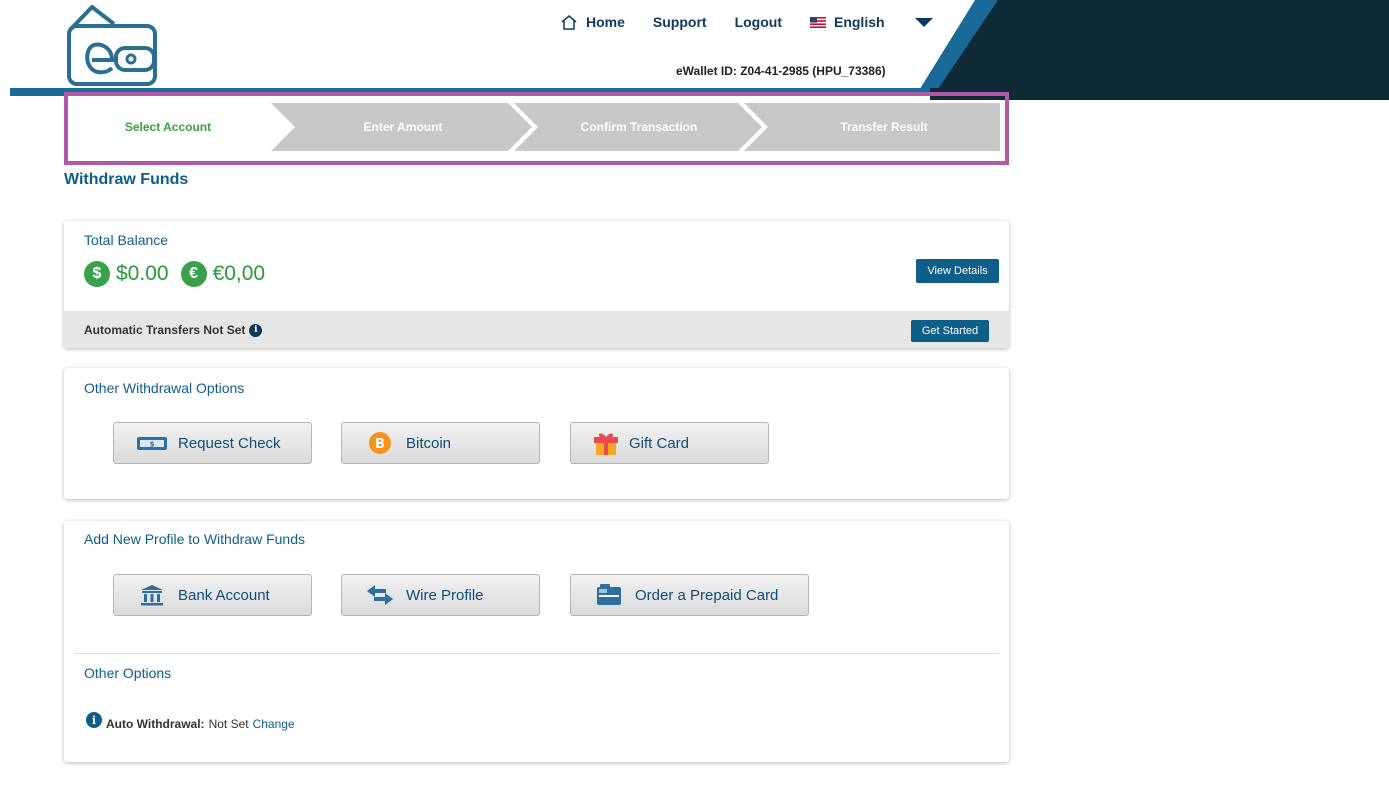 The width and height of the screenshot is (1389, 795). I want to click on add-profile-title: Add New Profile to Withdraw Funds, so click(194, 539).